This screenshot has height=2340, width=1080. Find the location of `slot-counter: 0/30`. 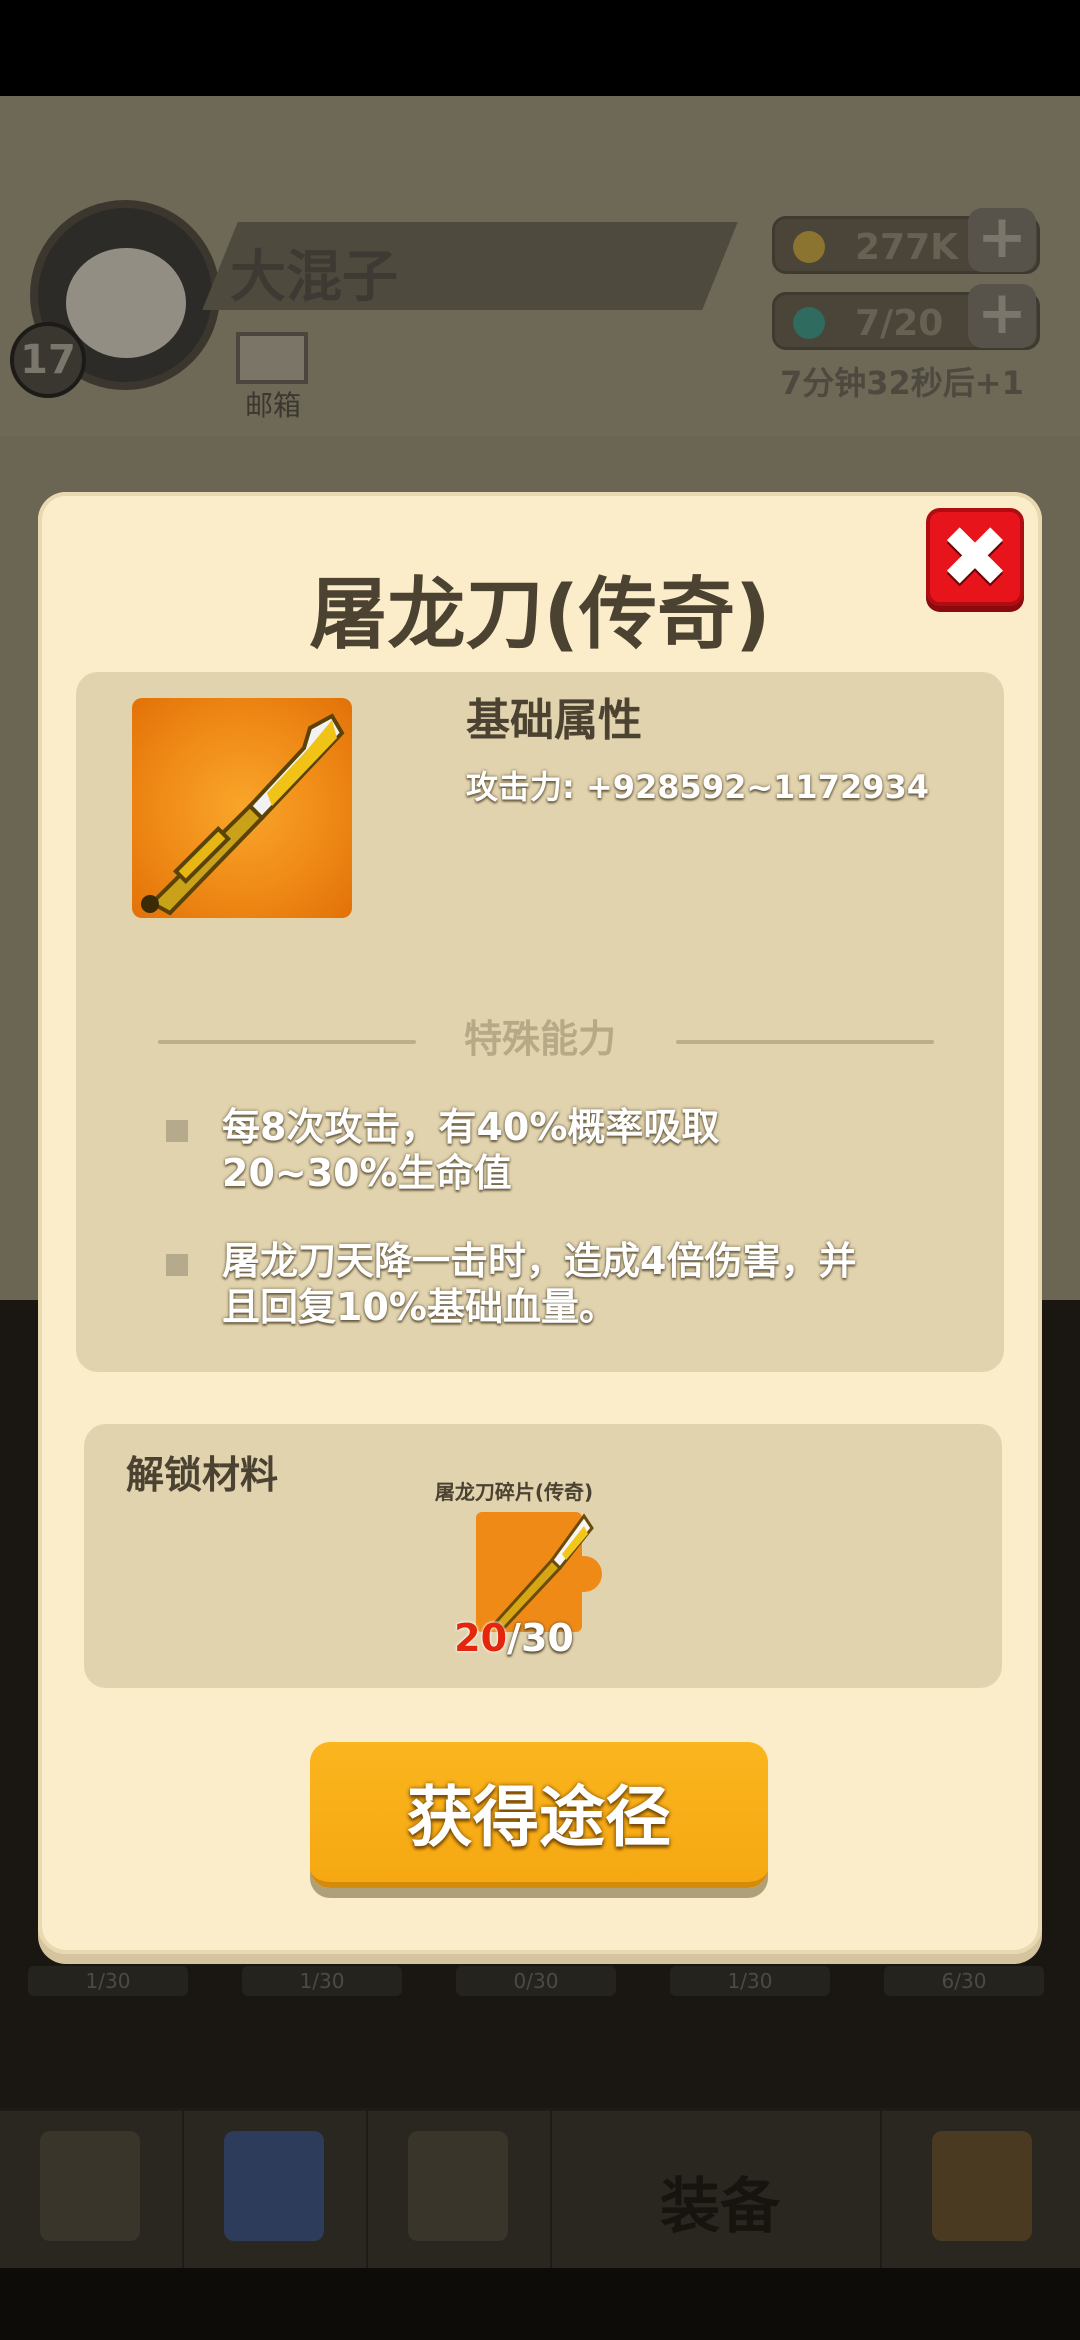

slot-counter: 0/30 is located at coordinates (536, 1981).